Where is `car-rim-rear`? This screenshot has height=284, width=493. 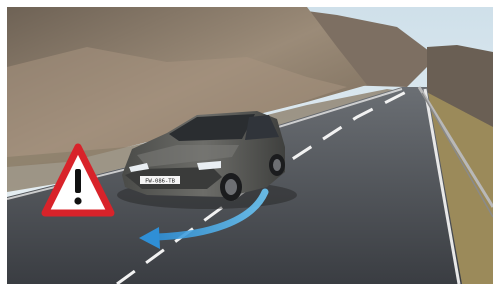
car-rim-rear is located at coordinates (277, 165).